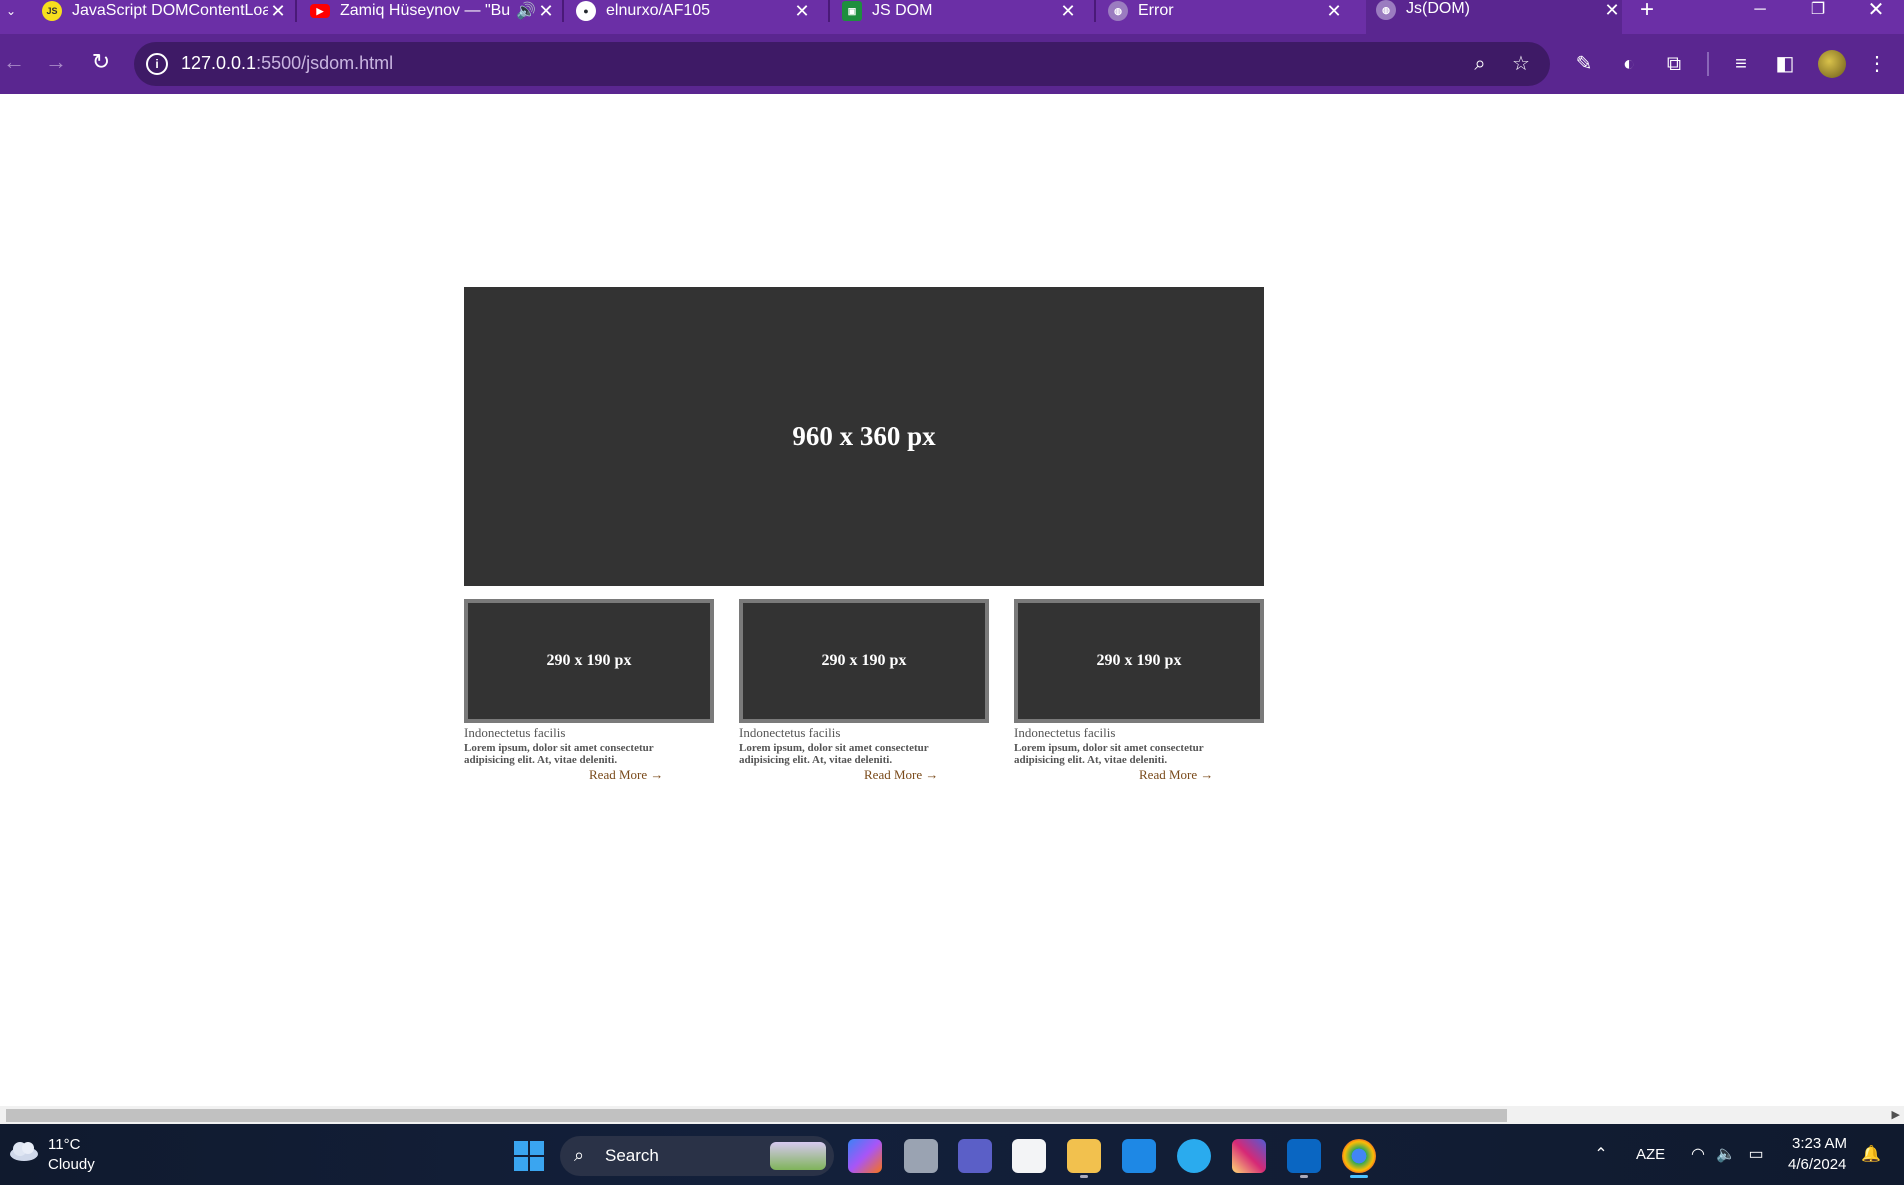 The width and height of the screenshot is (1904, 1185). What do you see at coordinates (1438, 8) in the screenshot?
I see `tab-title: Js(DOM)` at bounding box center [1438, 8].